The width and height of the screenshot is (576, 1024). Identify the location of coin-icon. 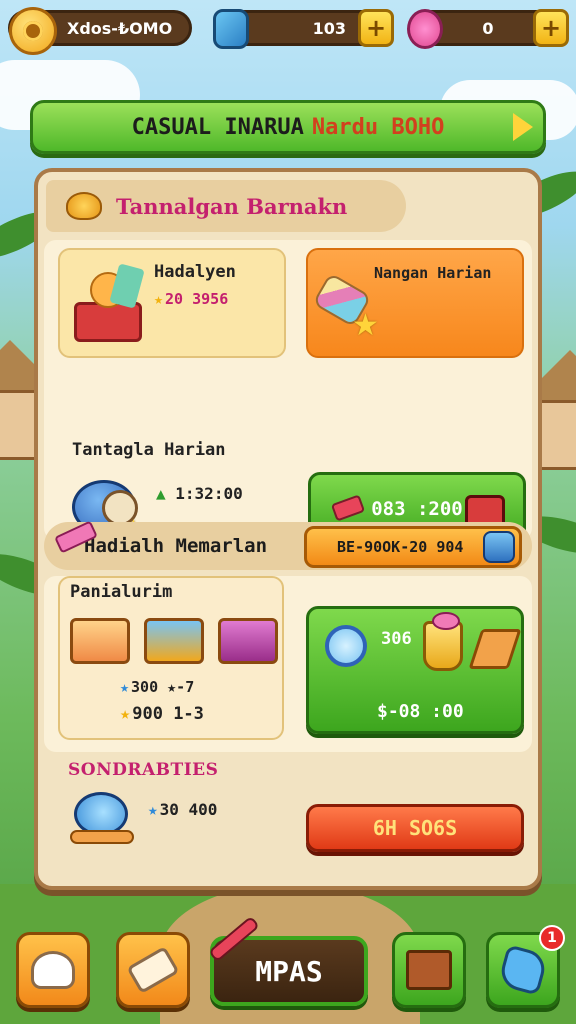
(33, 31).